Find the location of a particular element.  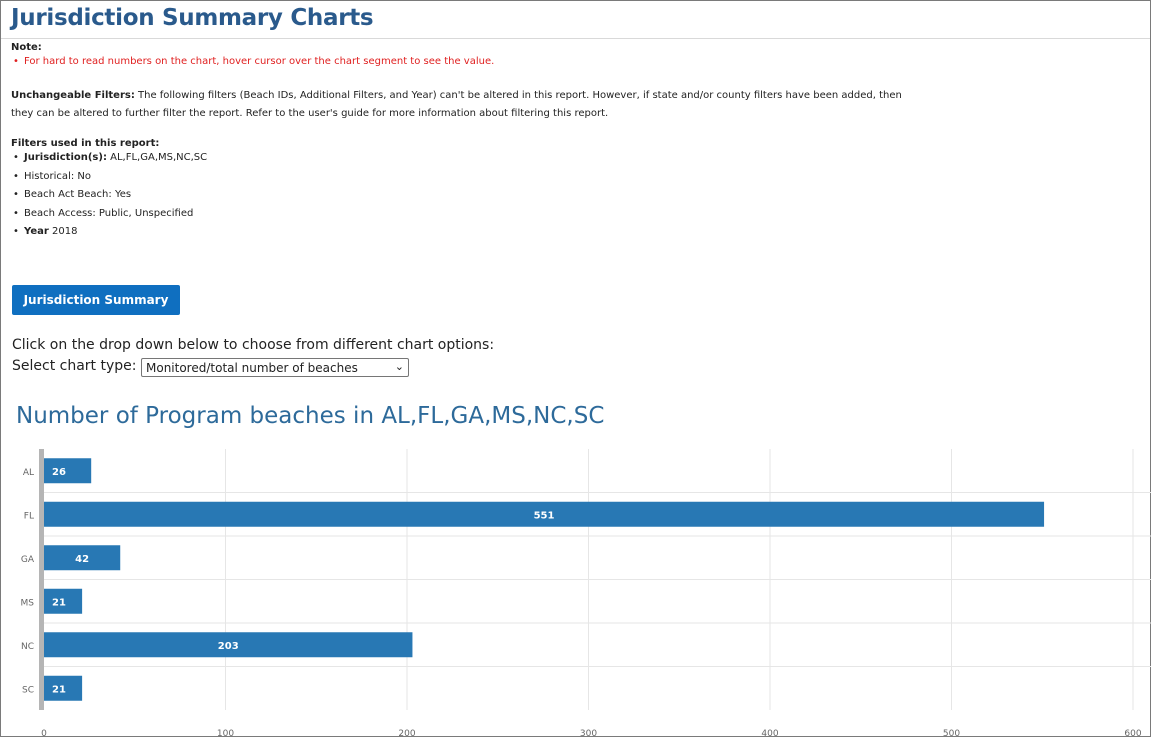

filter-item: • Jurisdiction(s): AL,FL,GA,MS,NC,SC is located at coordinates (110, 158).